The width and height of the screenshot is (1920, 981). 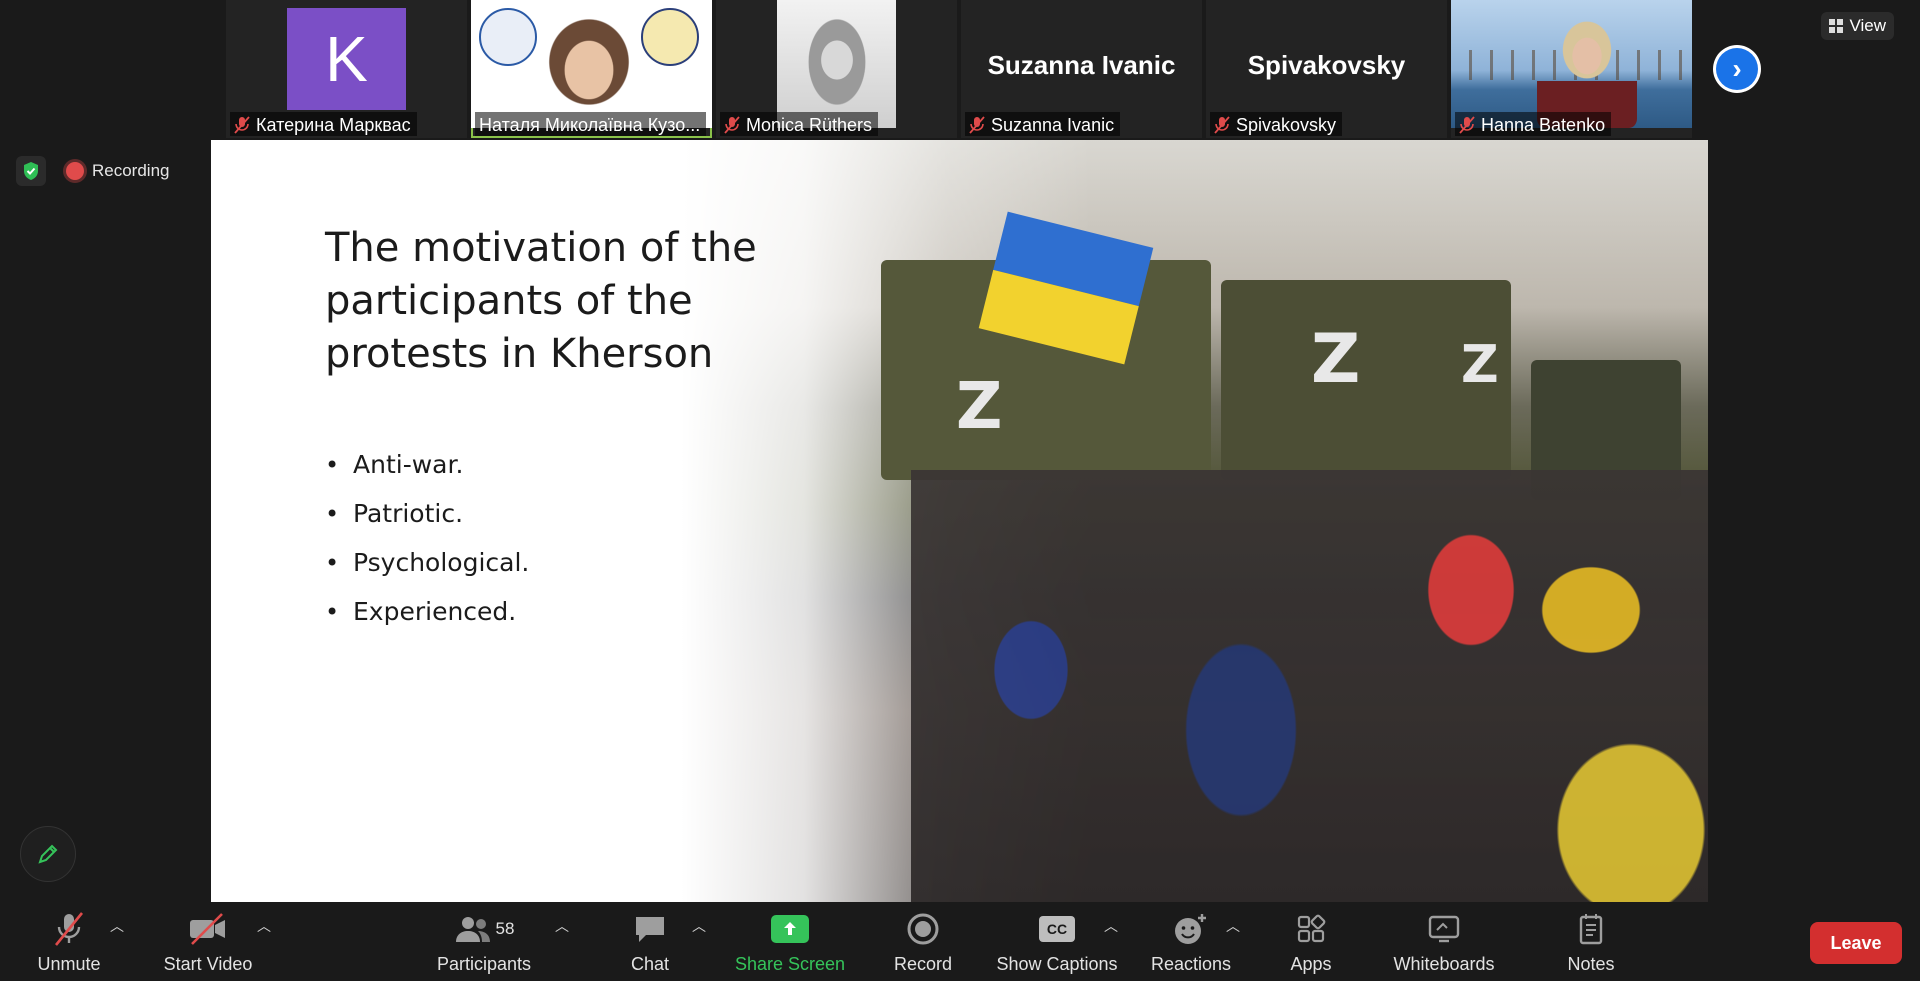 What do you see at coordinates (484, 964) in the screenshot?
I see `participants-label: Participants` at bounding box center [484, 964].